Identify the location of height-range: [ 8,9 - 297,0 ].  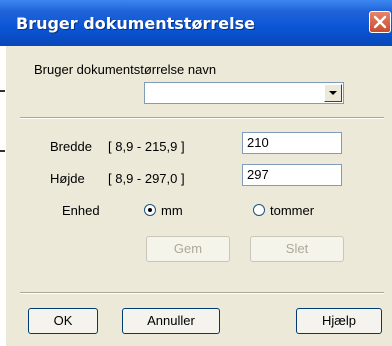
(146, 178).